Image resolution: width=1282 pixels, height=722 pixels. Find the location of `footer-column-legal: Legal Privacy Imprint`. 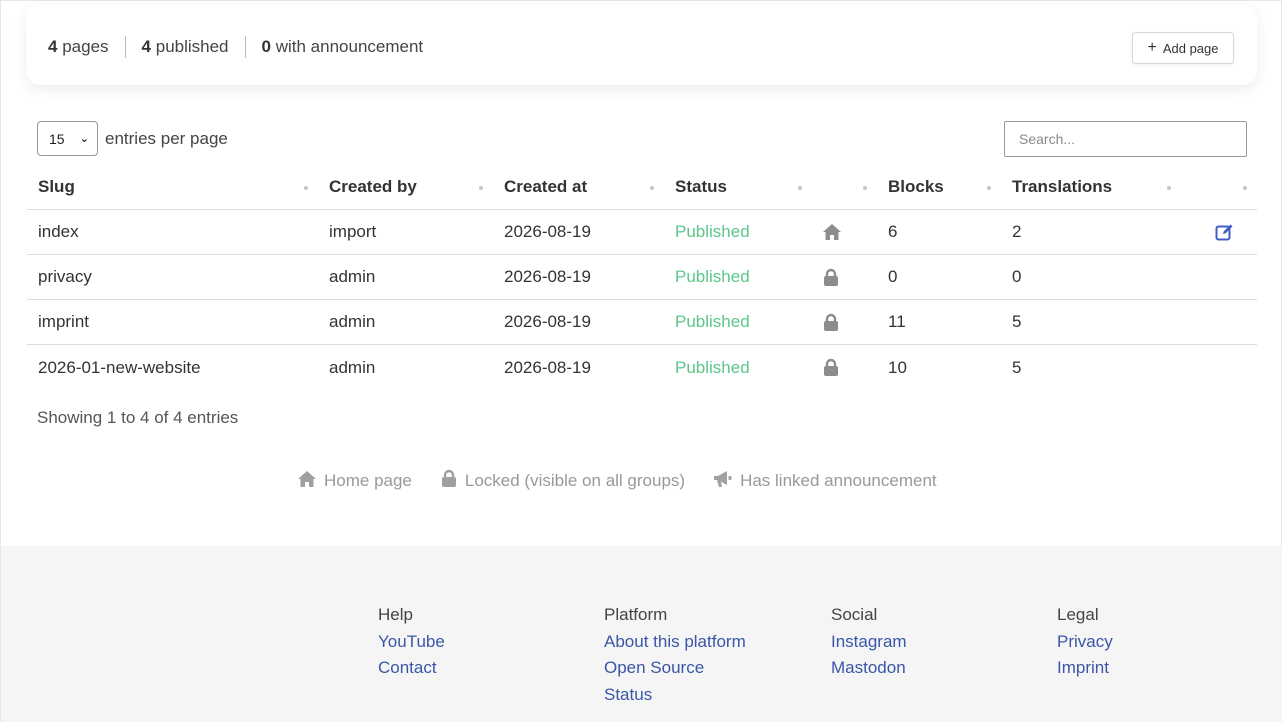

footer-column-legal: Legal Privacy Imprint is located at coordinates (1085, 642).